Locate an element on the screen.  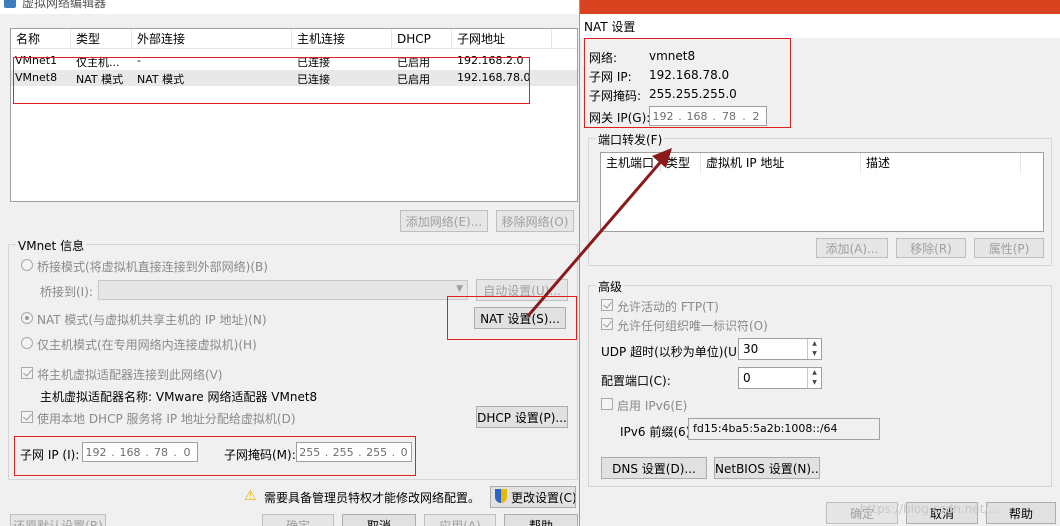
allow-ftp-checkbox is located at coordinates (607, 305).